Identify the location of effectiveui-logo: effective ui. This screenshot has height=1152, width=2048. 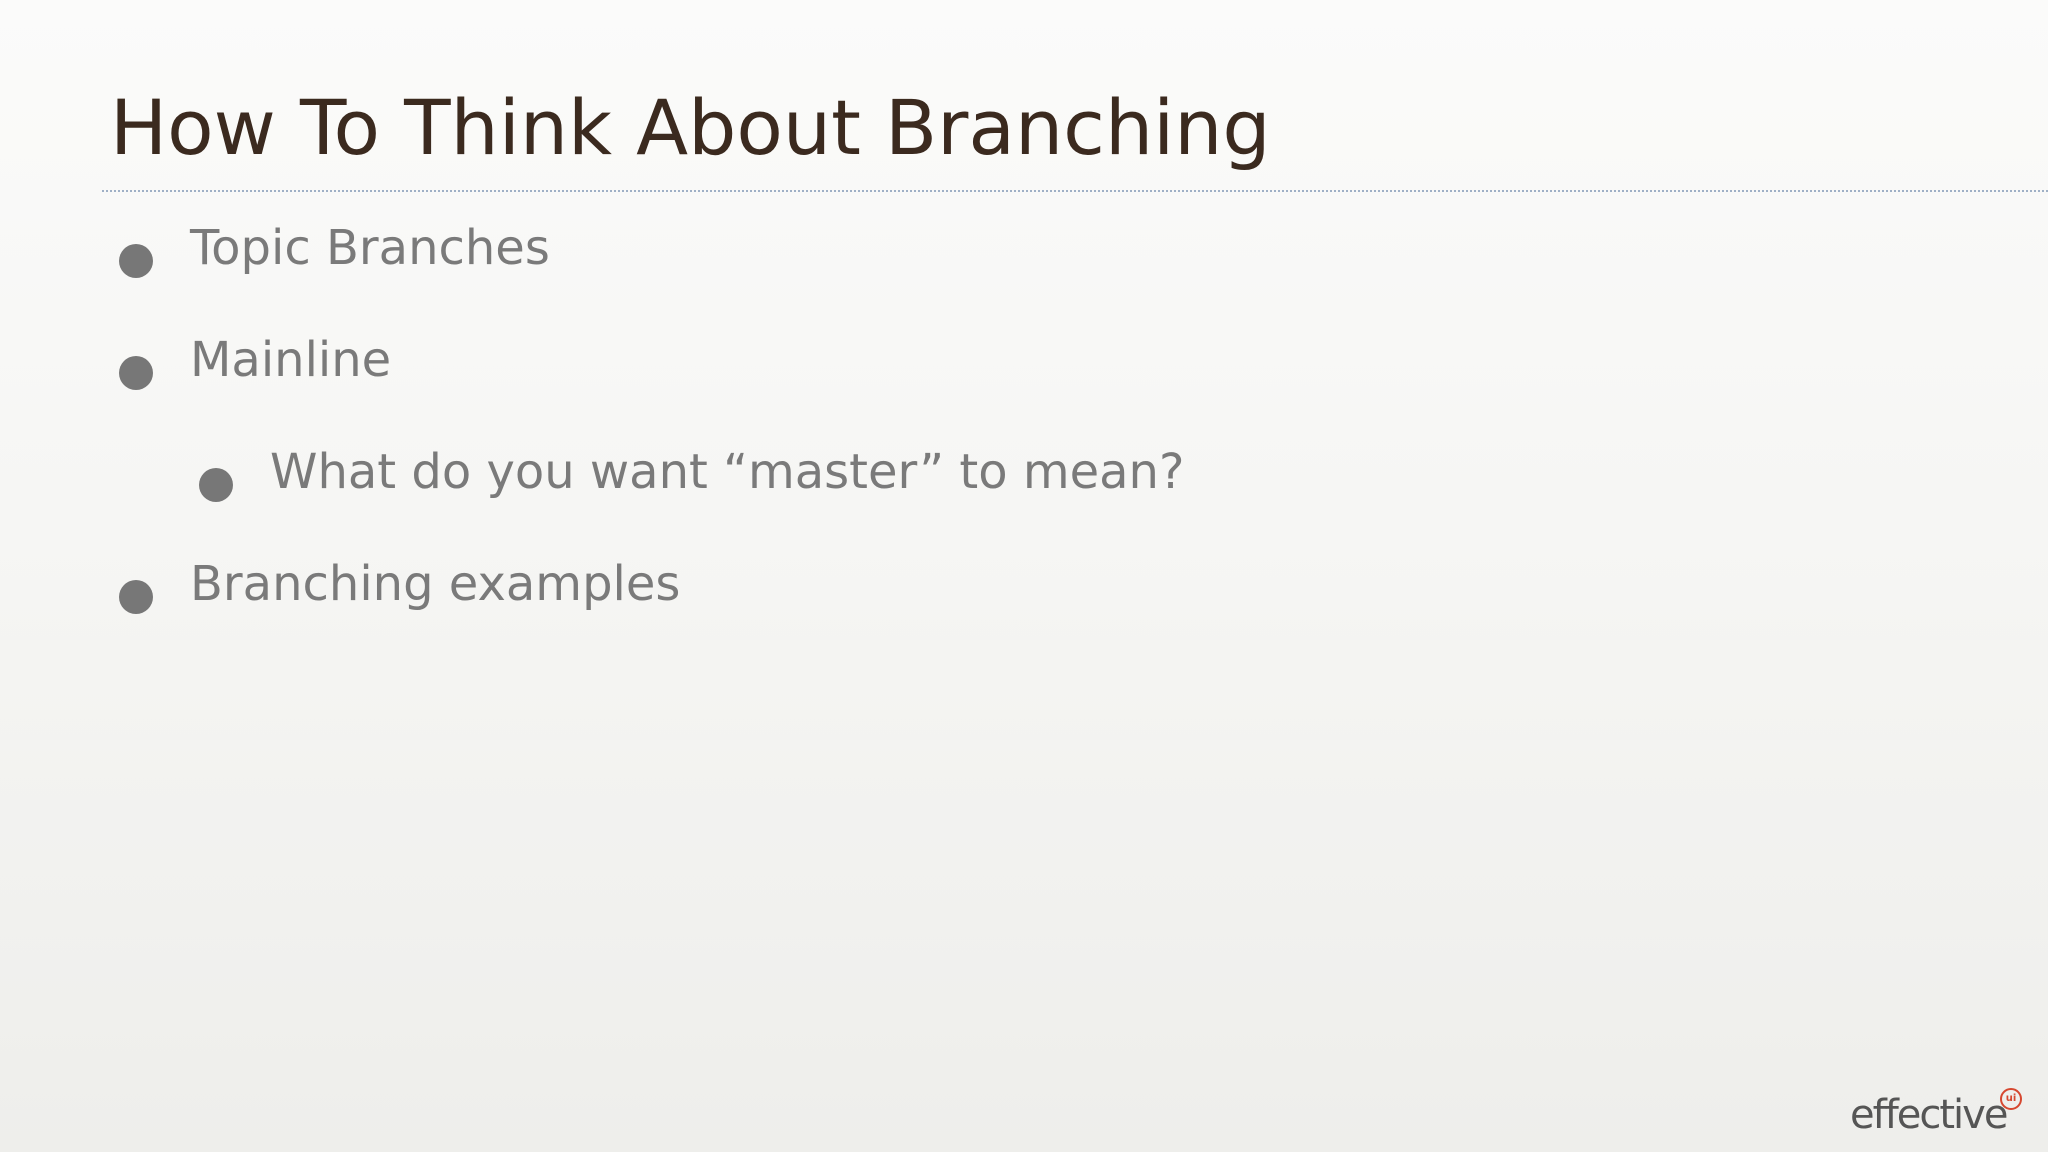
(1936, 1114).